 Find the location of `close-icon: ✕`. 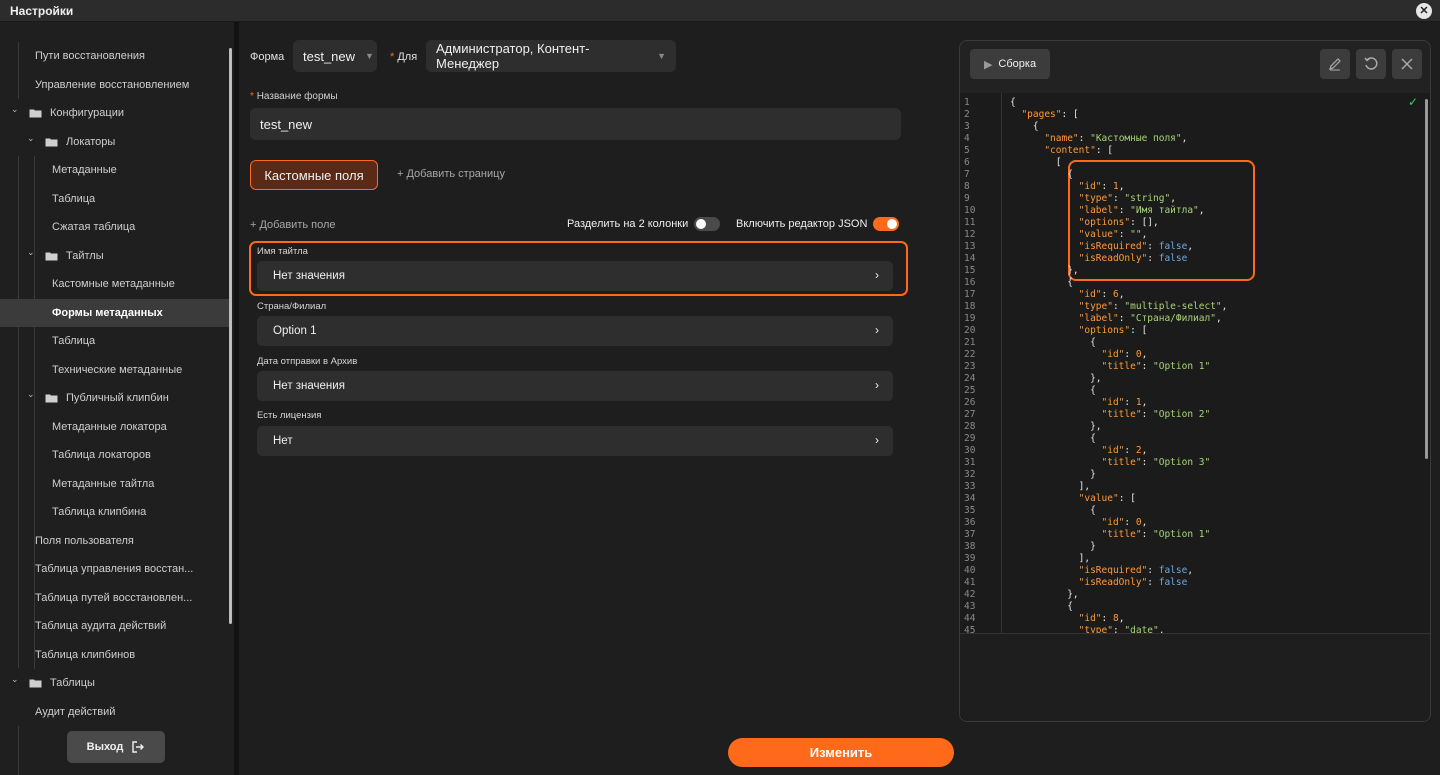

close-icon: ✕ is located at coordinates (1424, 11).